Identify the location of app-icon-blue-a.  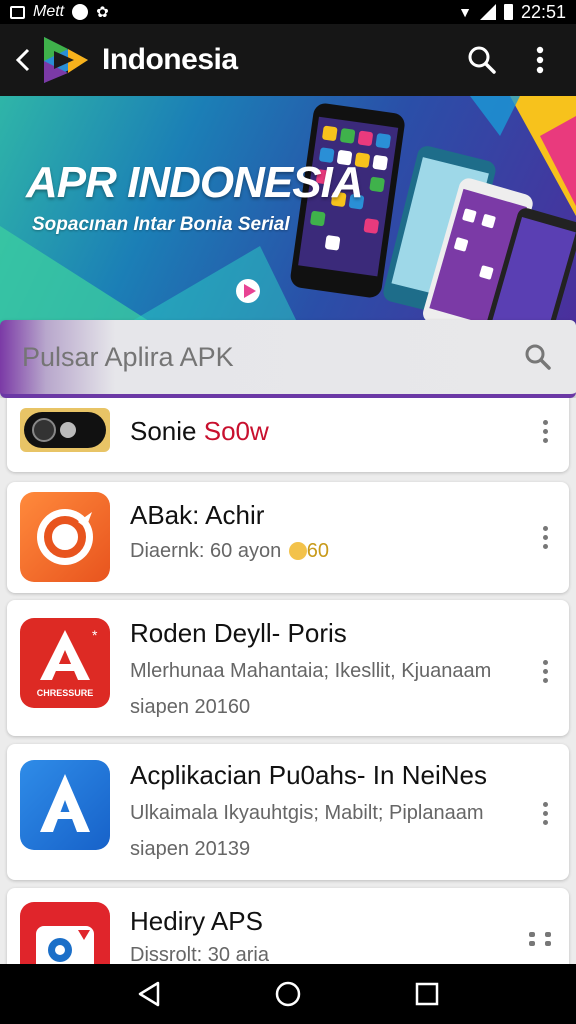
(65, 805).